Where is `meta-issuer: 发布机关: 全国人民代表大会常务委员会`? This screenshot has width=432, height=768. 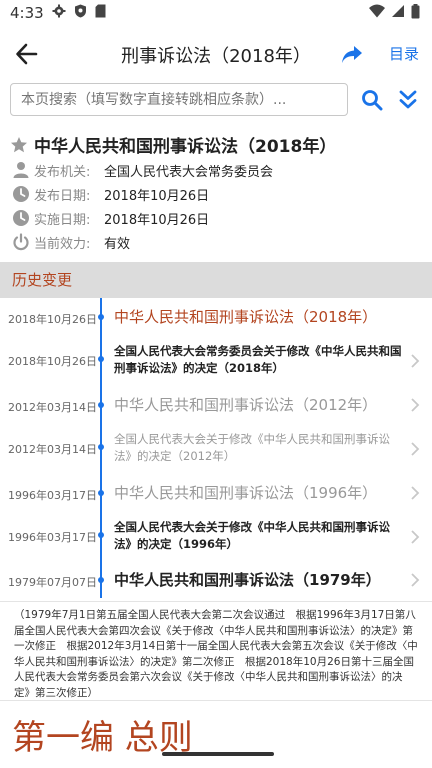
meta-issuer: 发布机关: 全国人民代表大会常务委员会 is located at coordinates (142, 170).